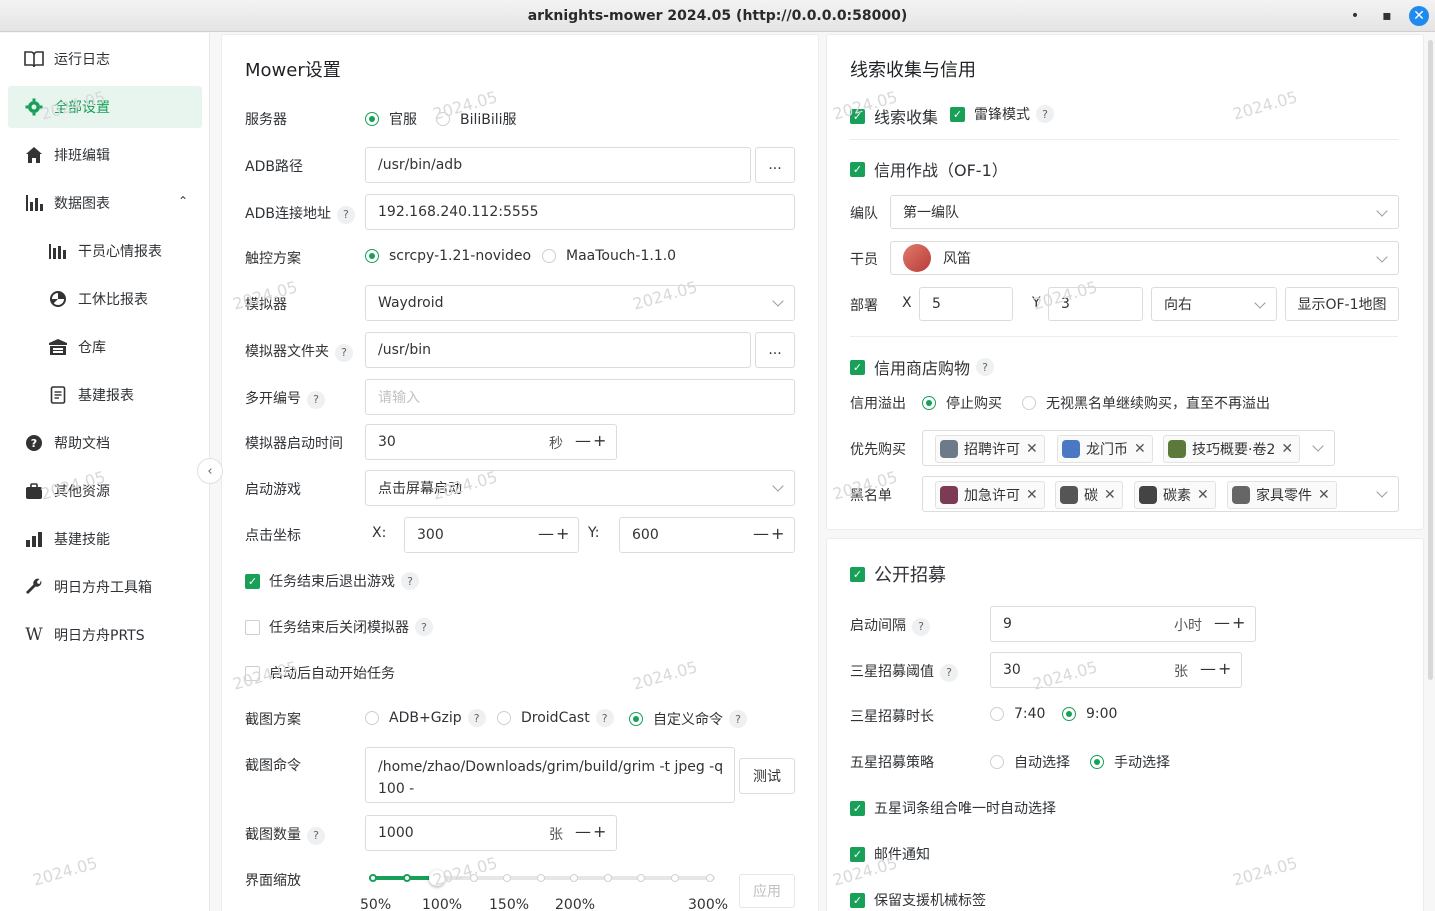 The height and width of the screenshot is (911, 1435). Describe the element at coordinates (953, 808) in the screenshot. I see `only-one-checkbox: ✓ 五星词条组合唯一时自动选择` at that location.